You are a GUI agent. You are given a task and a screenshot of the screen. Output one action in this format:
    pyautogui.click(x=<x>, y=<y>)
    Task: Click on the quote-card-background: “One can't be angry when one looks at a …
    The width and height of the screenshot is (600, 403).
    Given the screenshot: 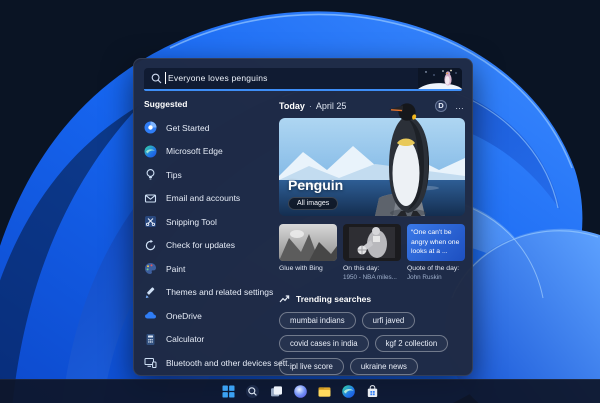 What is the action you would take?
    pyautogui.click(x=436, y=242)
    